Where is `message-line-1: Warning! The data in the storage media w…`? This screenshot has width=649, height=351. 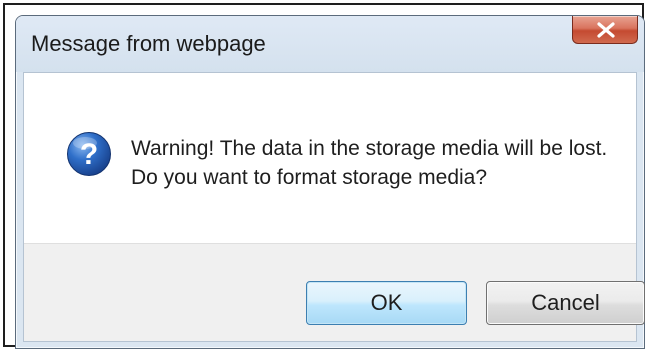
message-line-1: Warning! The data in the storage media w… is located at coordinates (369, 148).